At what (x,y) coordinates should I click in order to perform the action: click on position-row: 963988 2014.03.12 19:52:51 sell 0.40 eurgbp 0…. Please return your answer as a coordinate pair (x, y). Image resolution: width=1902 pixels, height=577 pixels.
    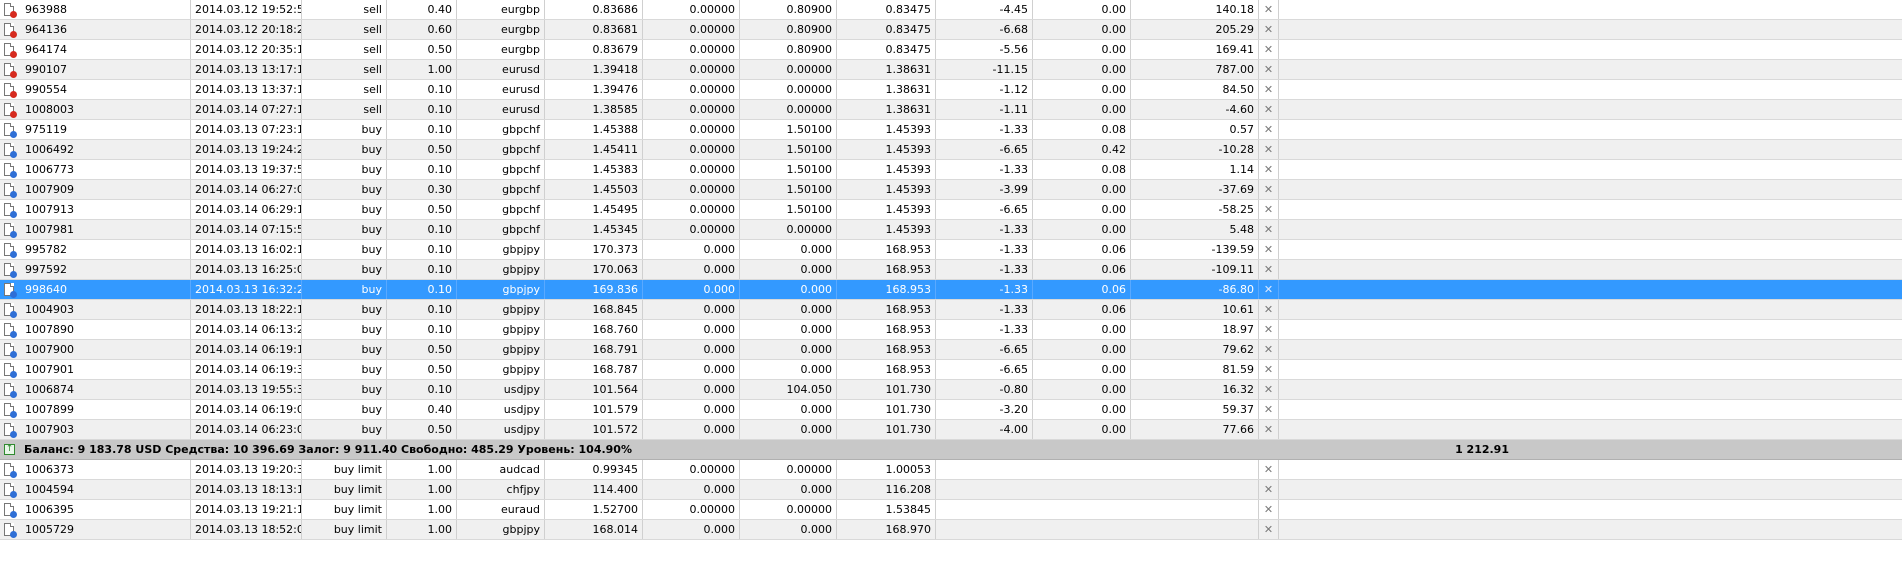
    Looking at the image, I should click on (951, 10).